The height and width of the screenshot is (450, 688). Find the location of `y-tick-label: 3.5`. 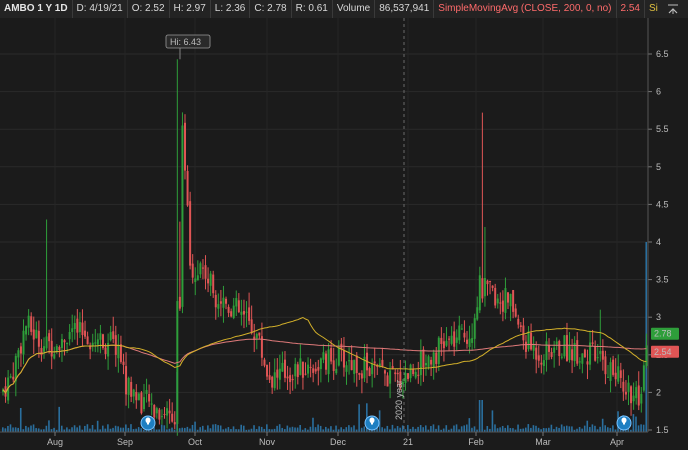

y-tick-label: 3.5 is located at coordinates (662, 280).